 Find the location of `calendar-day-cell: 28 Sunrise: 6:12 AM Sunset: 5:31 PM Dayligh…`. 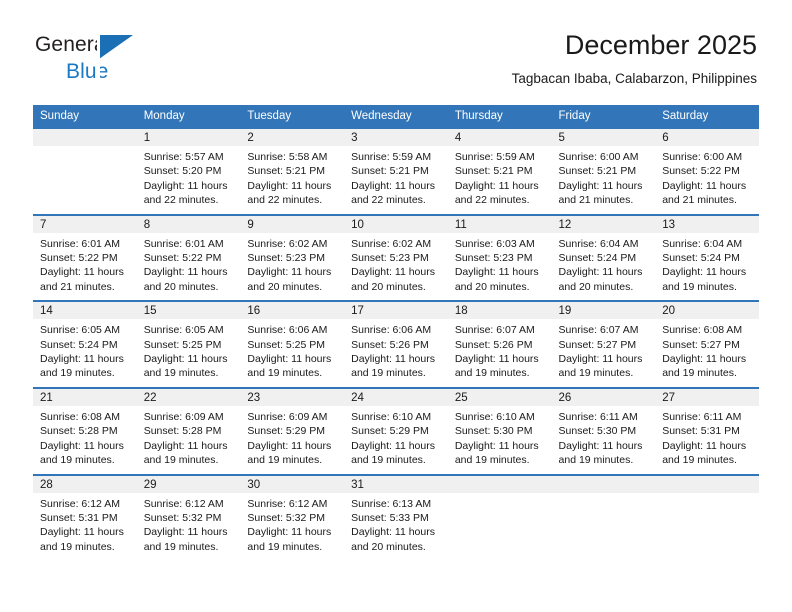

calendar-day-cell: 28 Sunrise: 6:12 AM Sunset: 5:31 PM Dayligh… is located at coordinates (85, 517).